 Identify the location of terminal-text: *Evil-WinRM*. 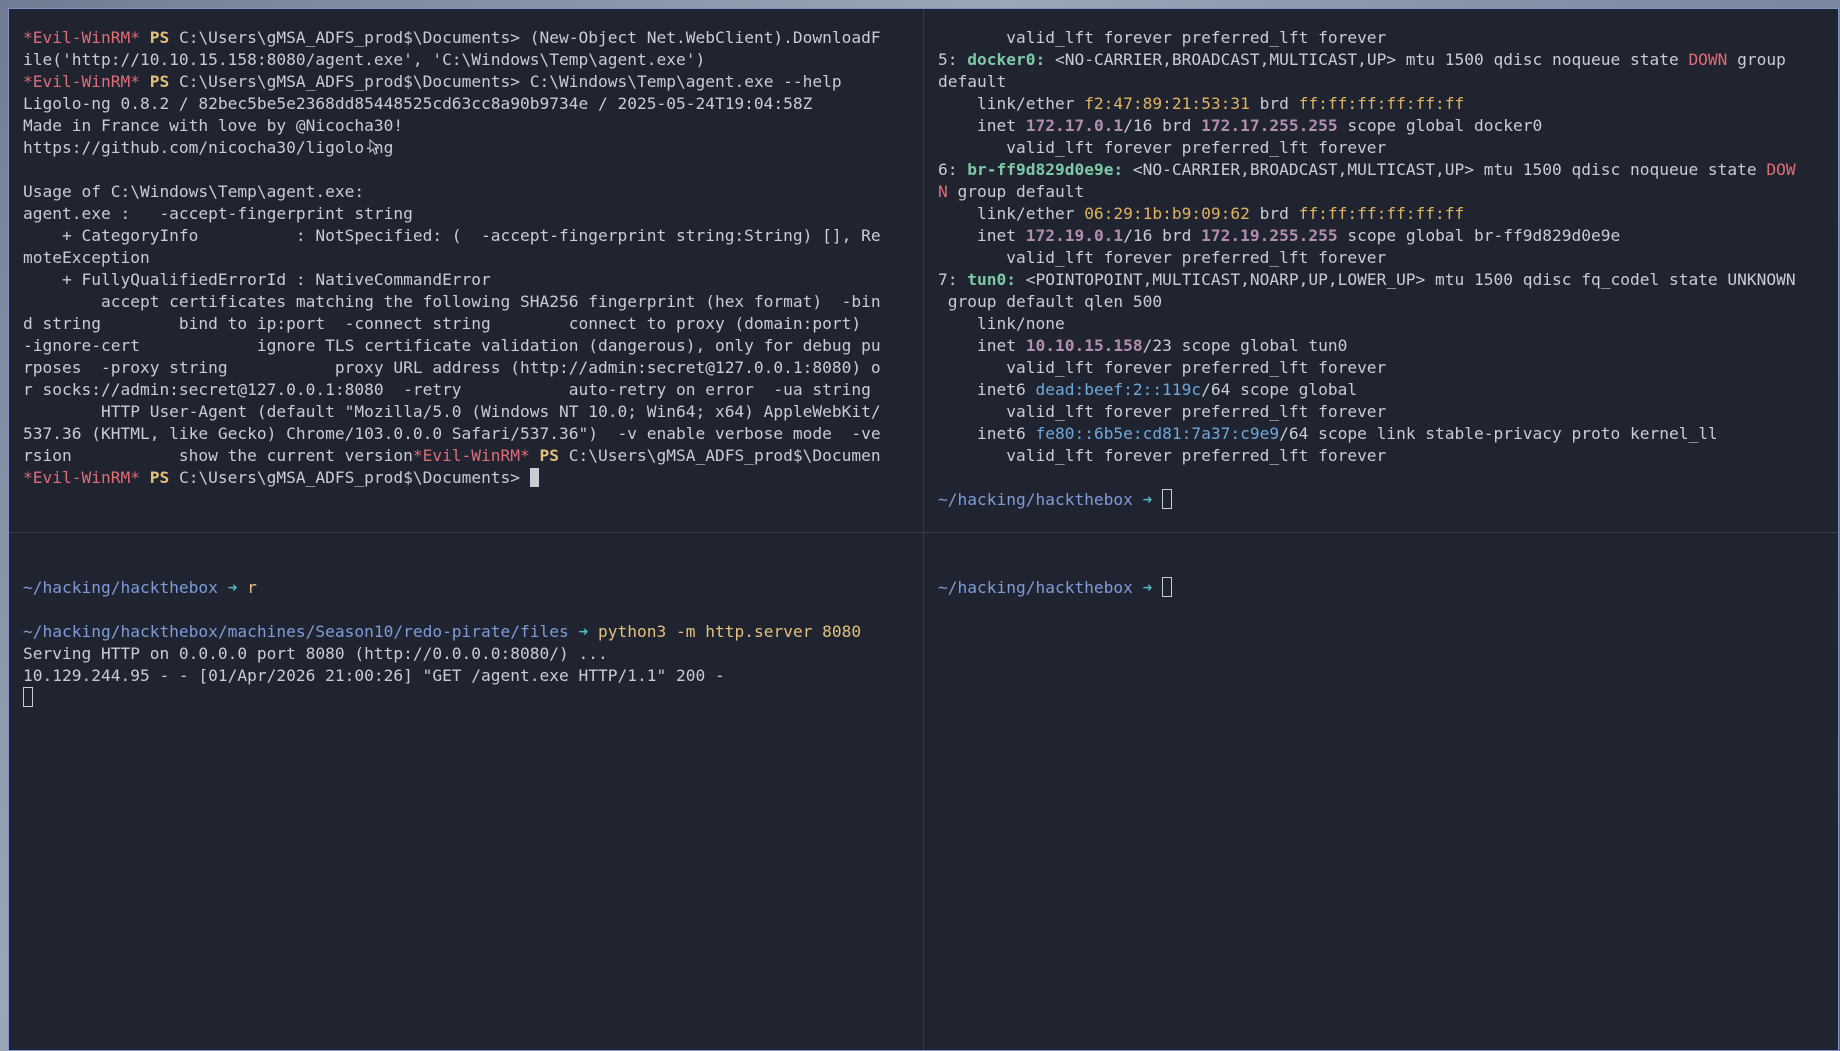
(471, 455).